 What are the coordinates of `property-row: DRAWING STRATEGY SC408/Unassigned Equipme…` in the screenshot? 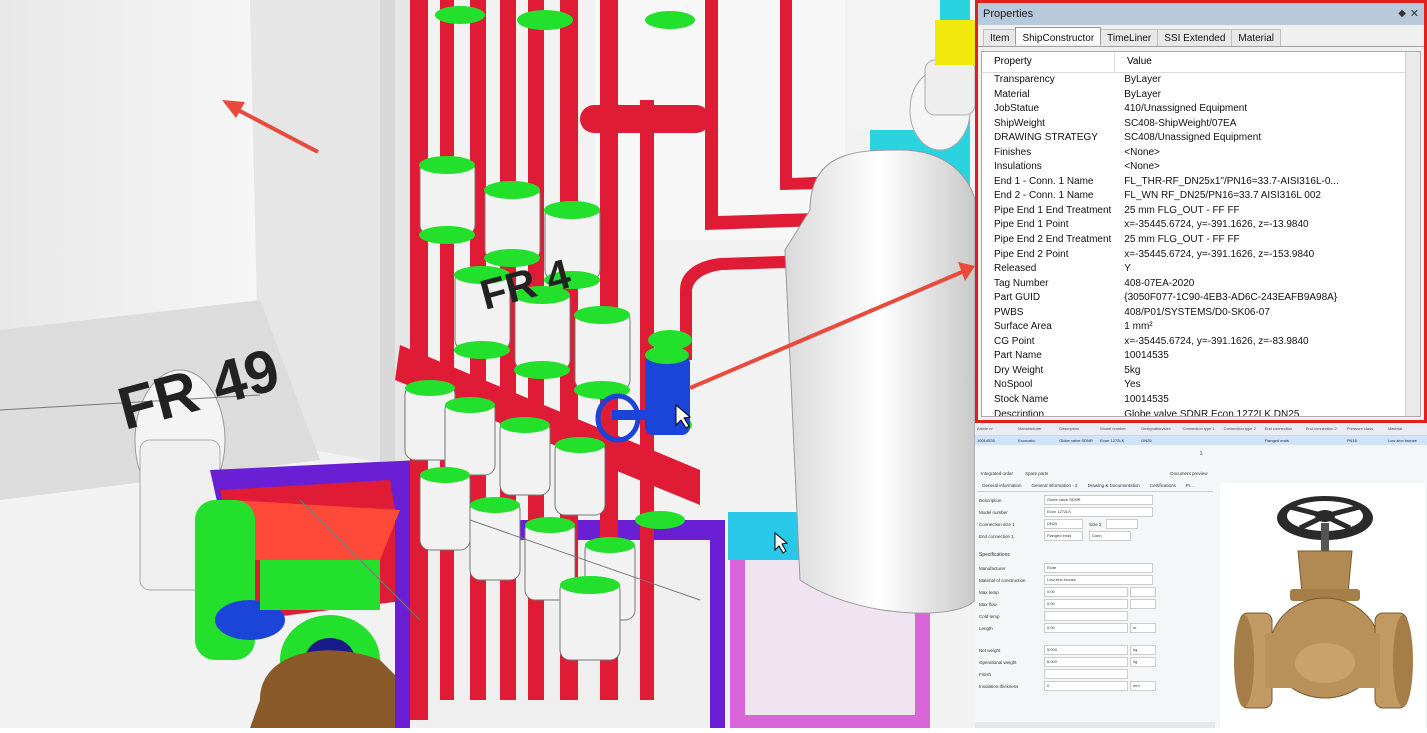 It's located at (1201, 138).